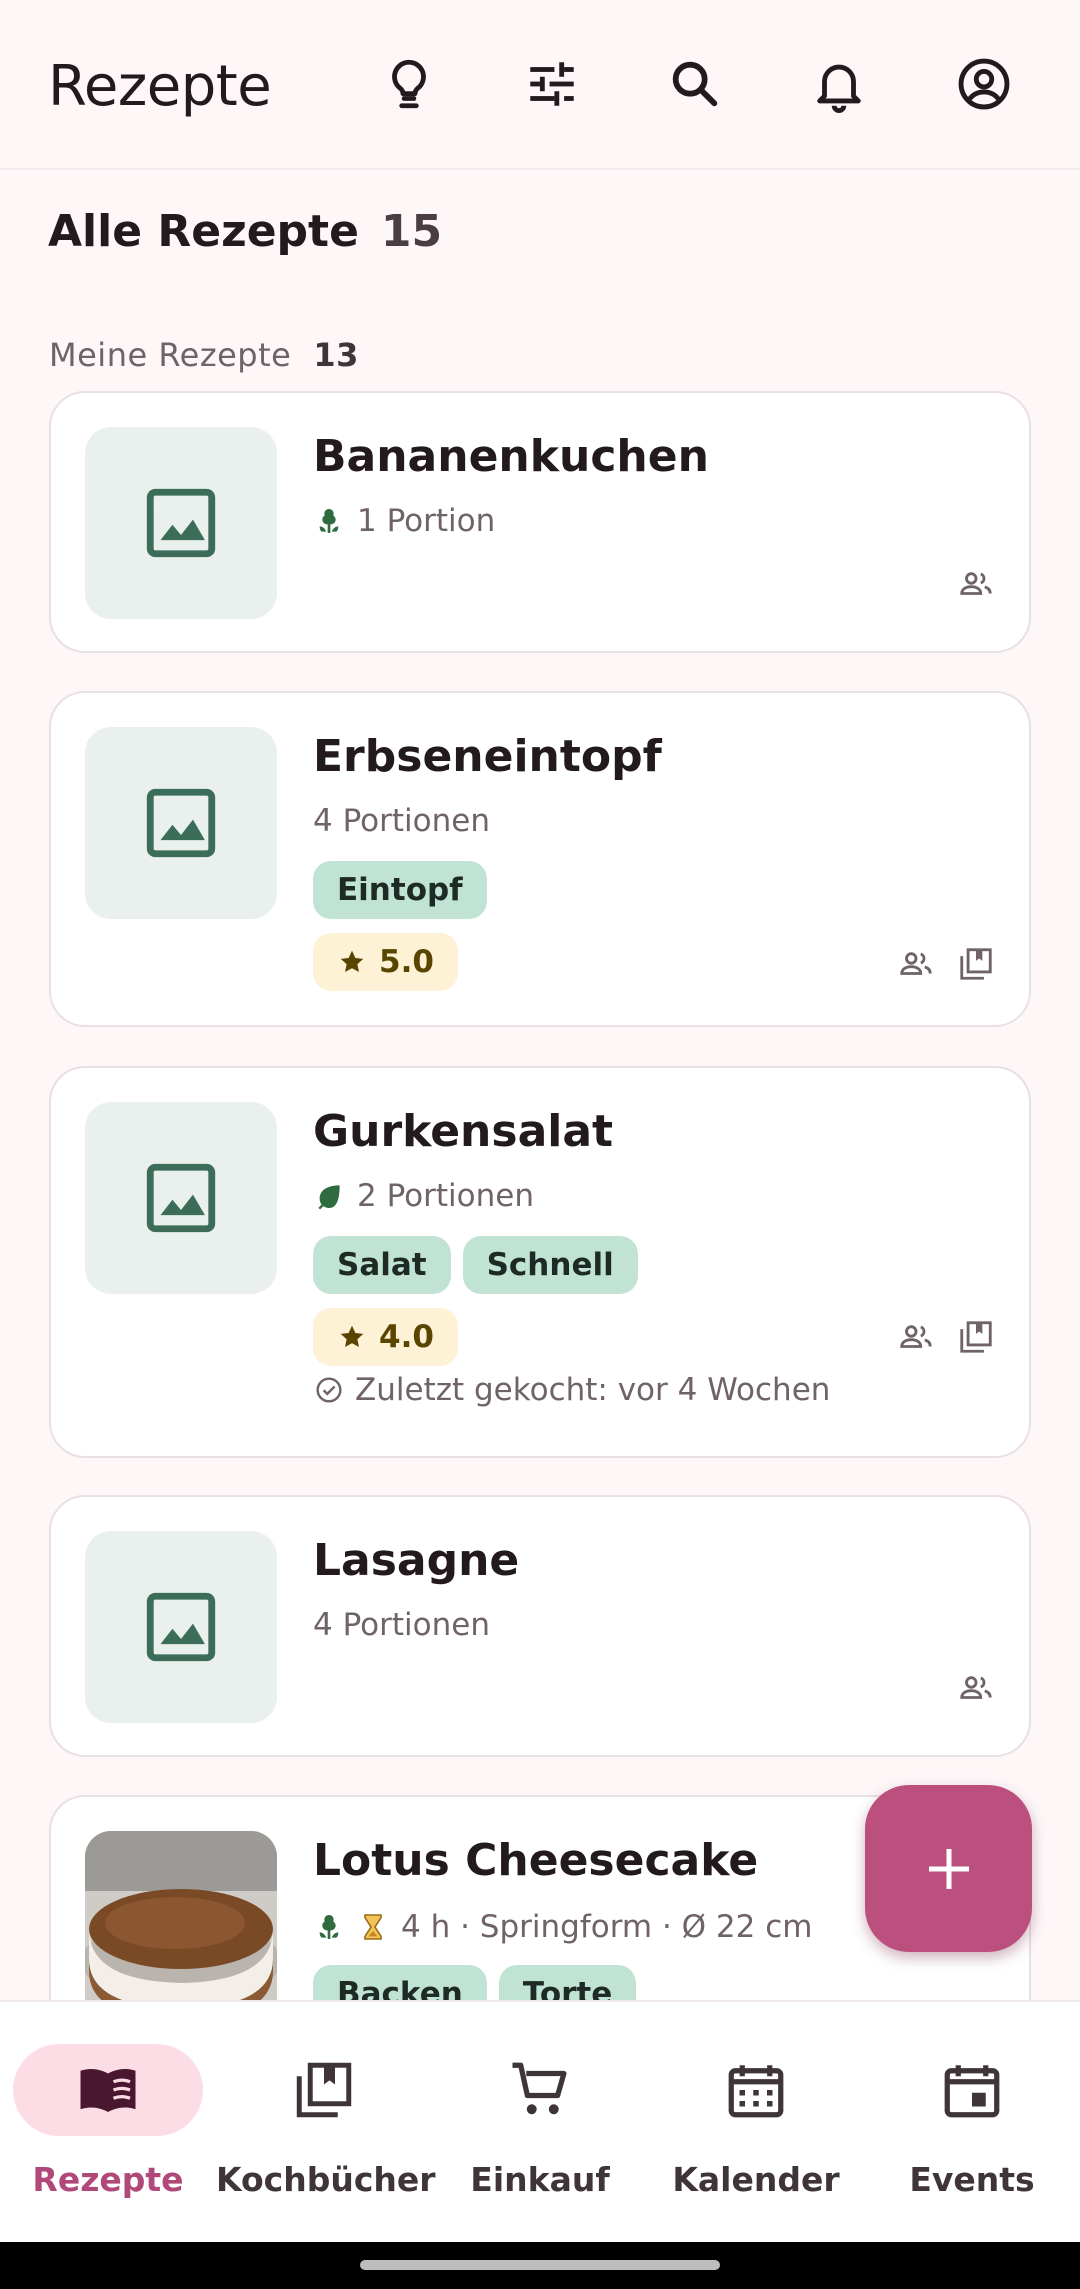 Image resolution: width=1080 pixels, height=2289 pixels. I want to click on nav-item-events: Events, so click(972, 2123).